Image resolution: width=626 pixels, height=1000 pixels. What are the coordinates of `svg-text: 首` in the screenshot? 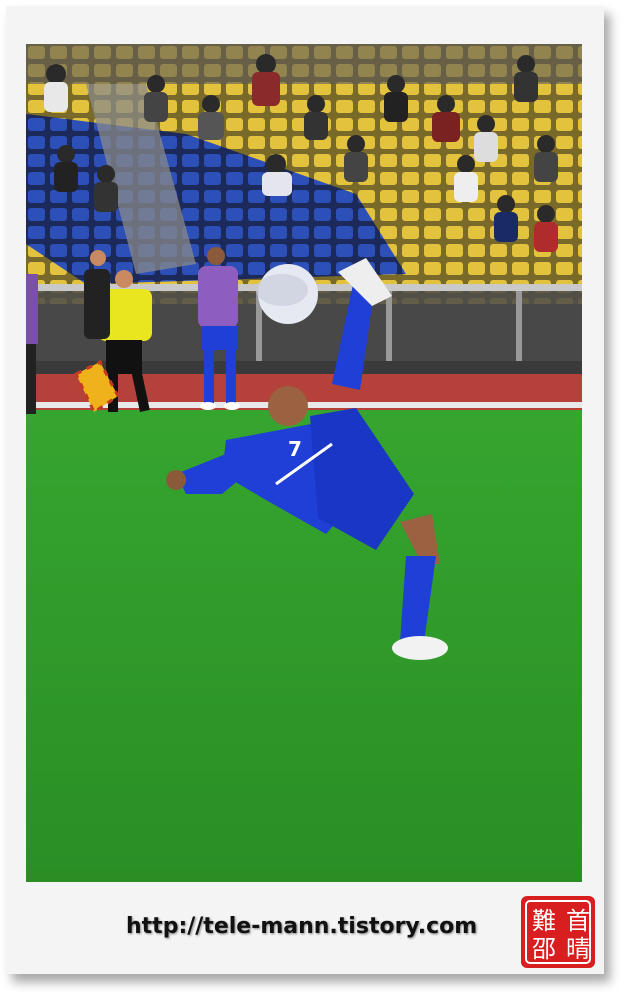 It's located at (578, 921).